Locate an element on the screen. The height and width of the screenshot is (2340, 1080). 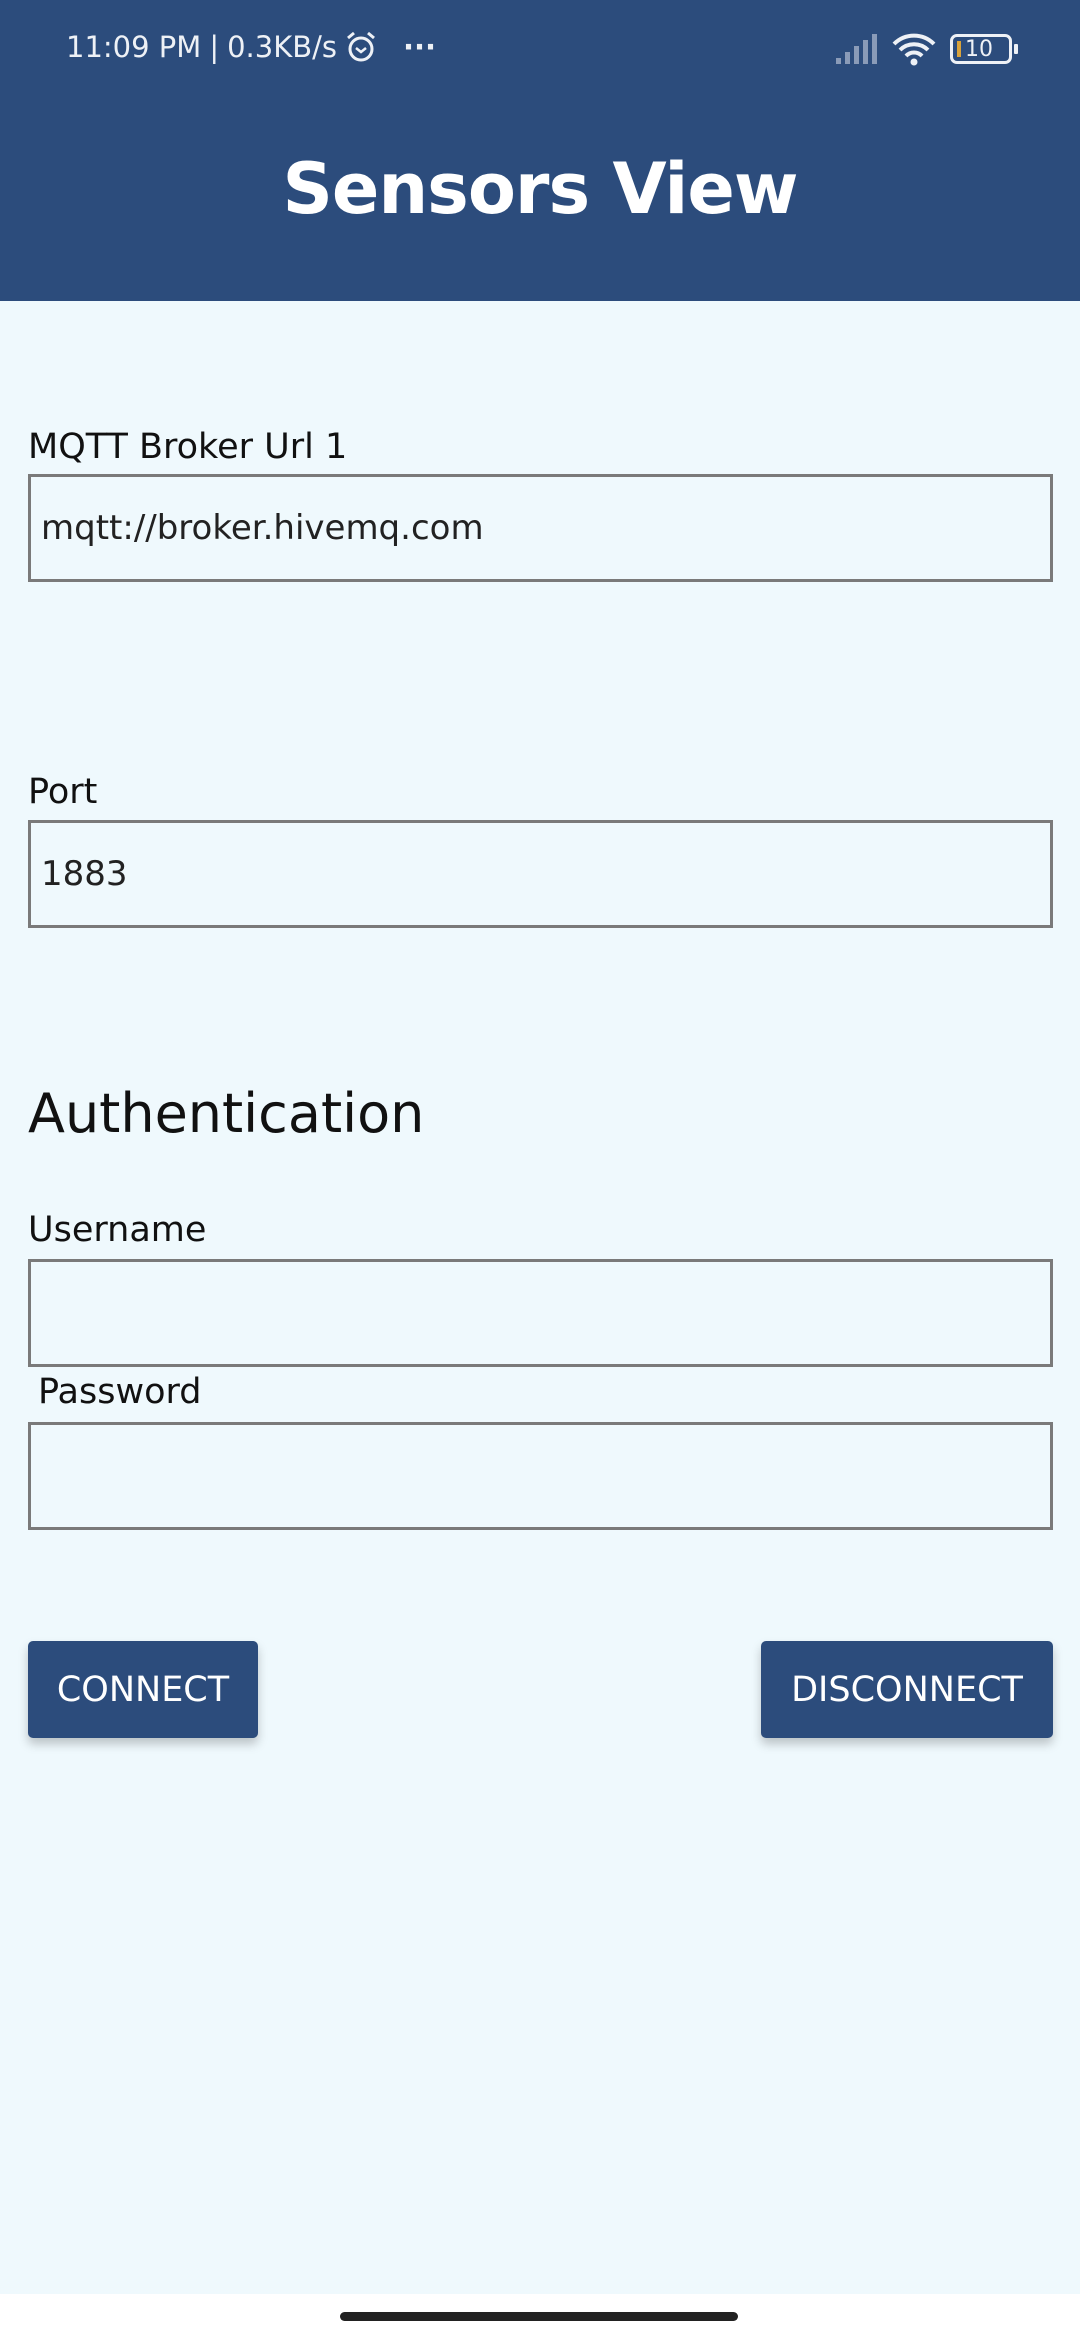
app-header: 11:09 PM | 0.3KB/s ··· 10 Sensors View is located at coordinates (540, 150).